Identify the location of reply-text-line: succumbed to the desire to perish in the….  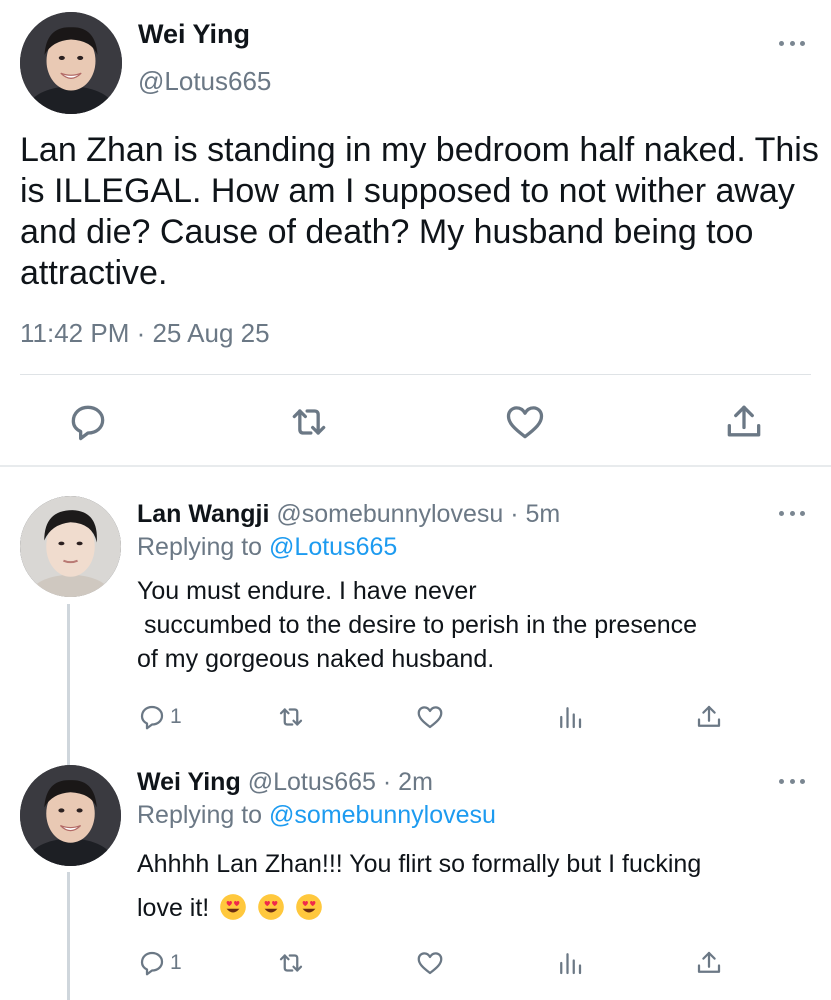
(417, 625).